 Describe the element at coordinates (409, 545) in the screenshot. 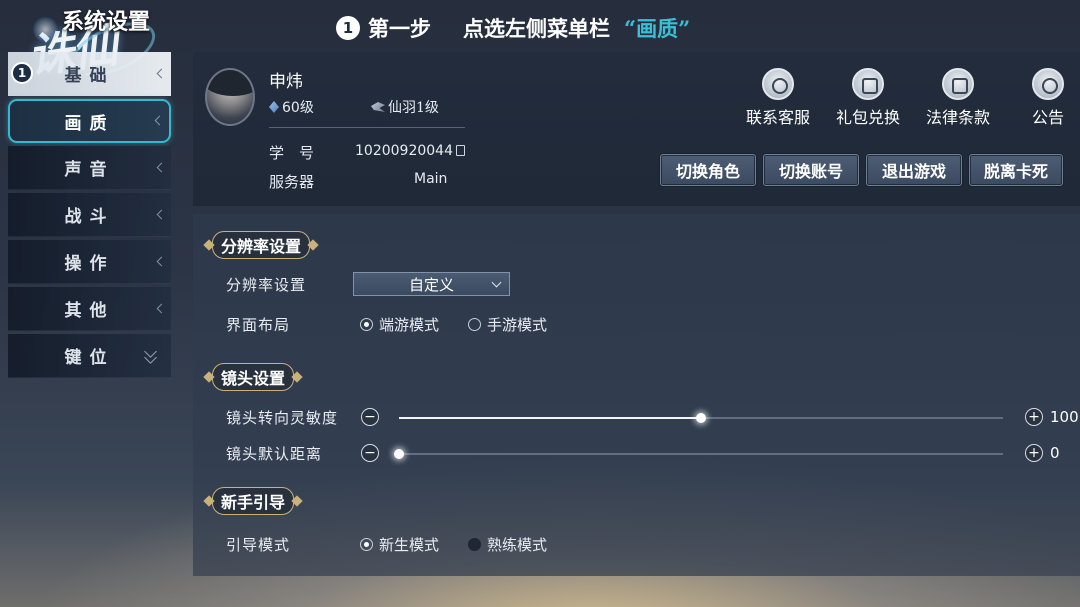

I see `guide-option-label: 新生模式` at that location.